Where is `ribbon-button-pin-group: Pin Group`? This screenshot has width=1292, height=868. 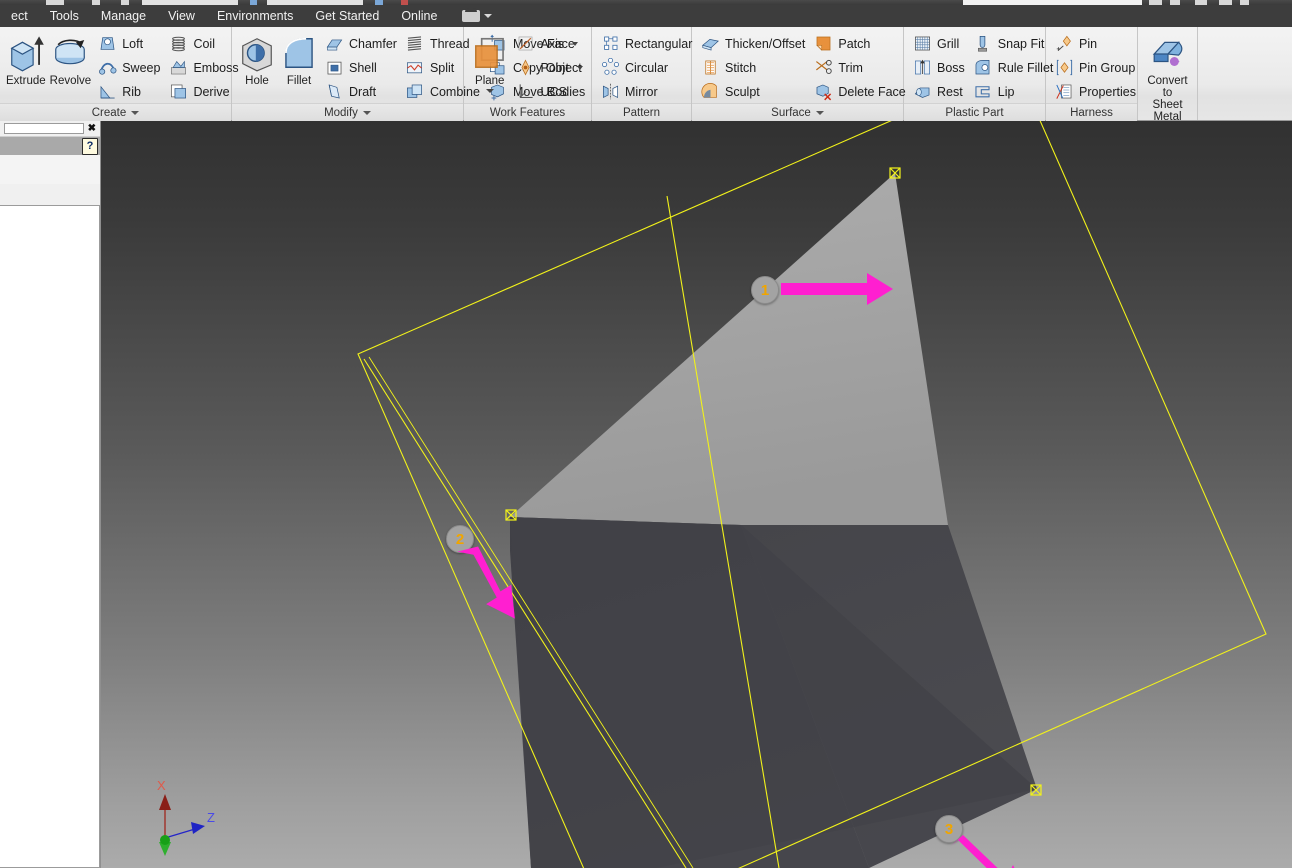 ribbon-button-pin-group: Pin Group is located at coordinates (1095, 67).